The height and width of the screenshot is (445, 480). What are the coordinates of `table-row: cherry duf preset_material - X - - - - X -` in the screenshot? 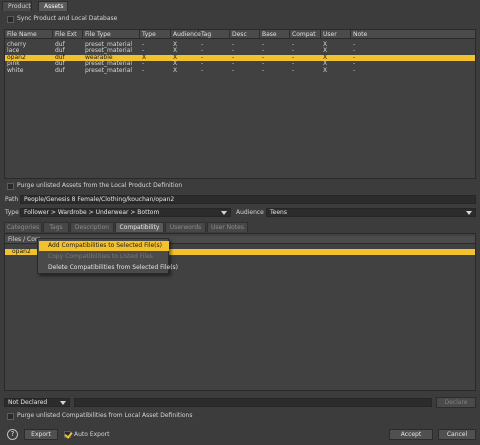 It's located at (240, 45).